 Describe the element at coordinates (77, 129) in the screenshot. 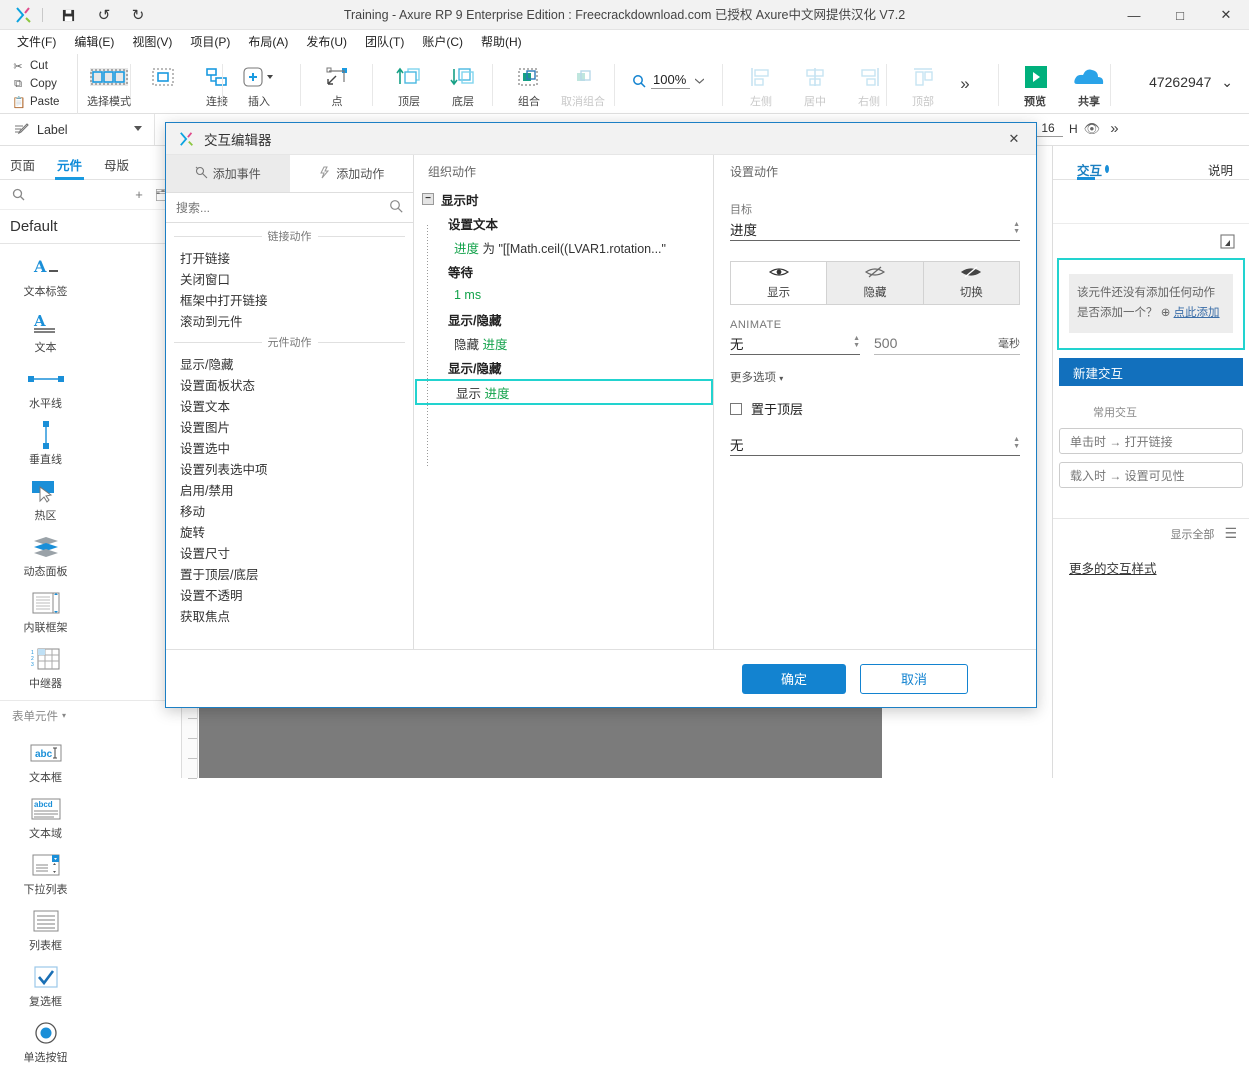

I see `label-field: Label` at that location.